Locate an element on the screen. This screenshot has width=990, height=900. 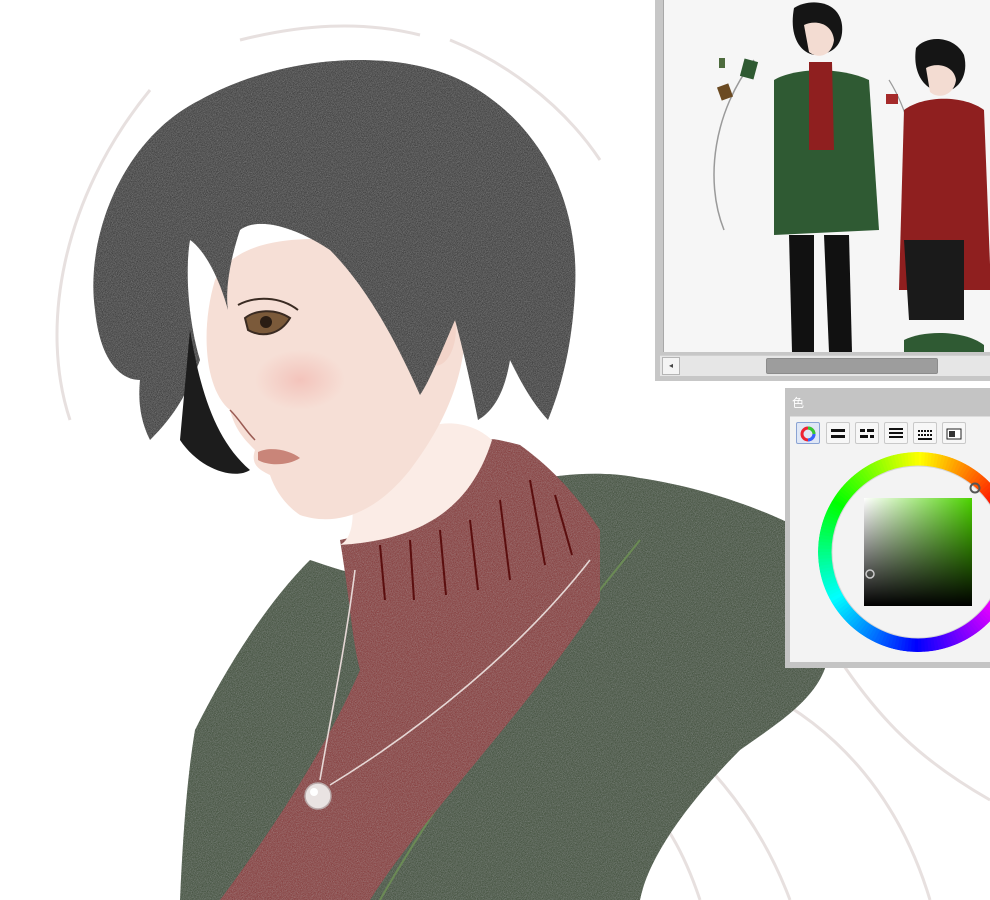
navigator-window: ◂ is located at coordinates (822, 190).